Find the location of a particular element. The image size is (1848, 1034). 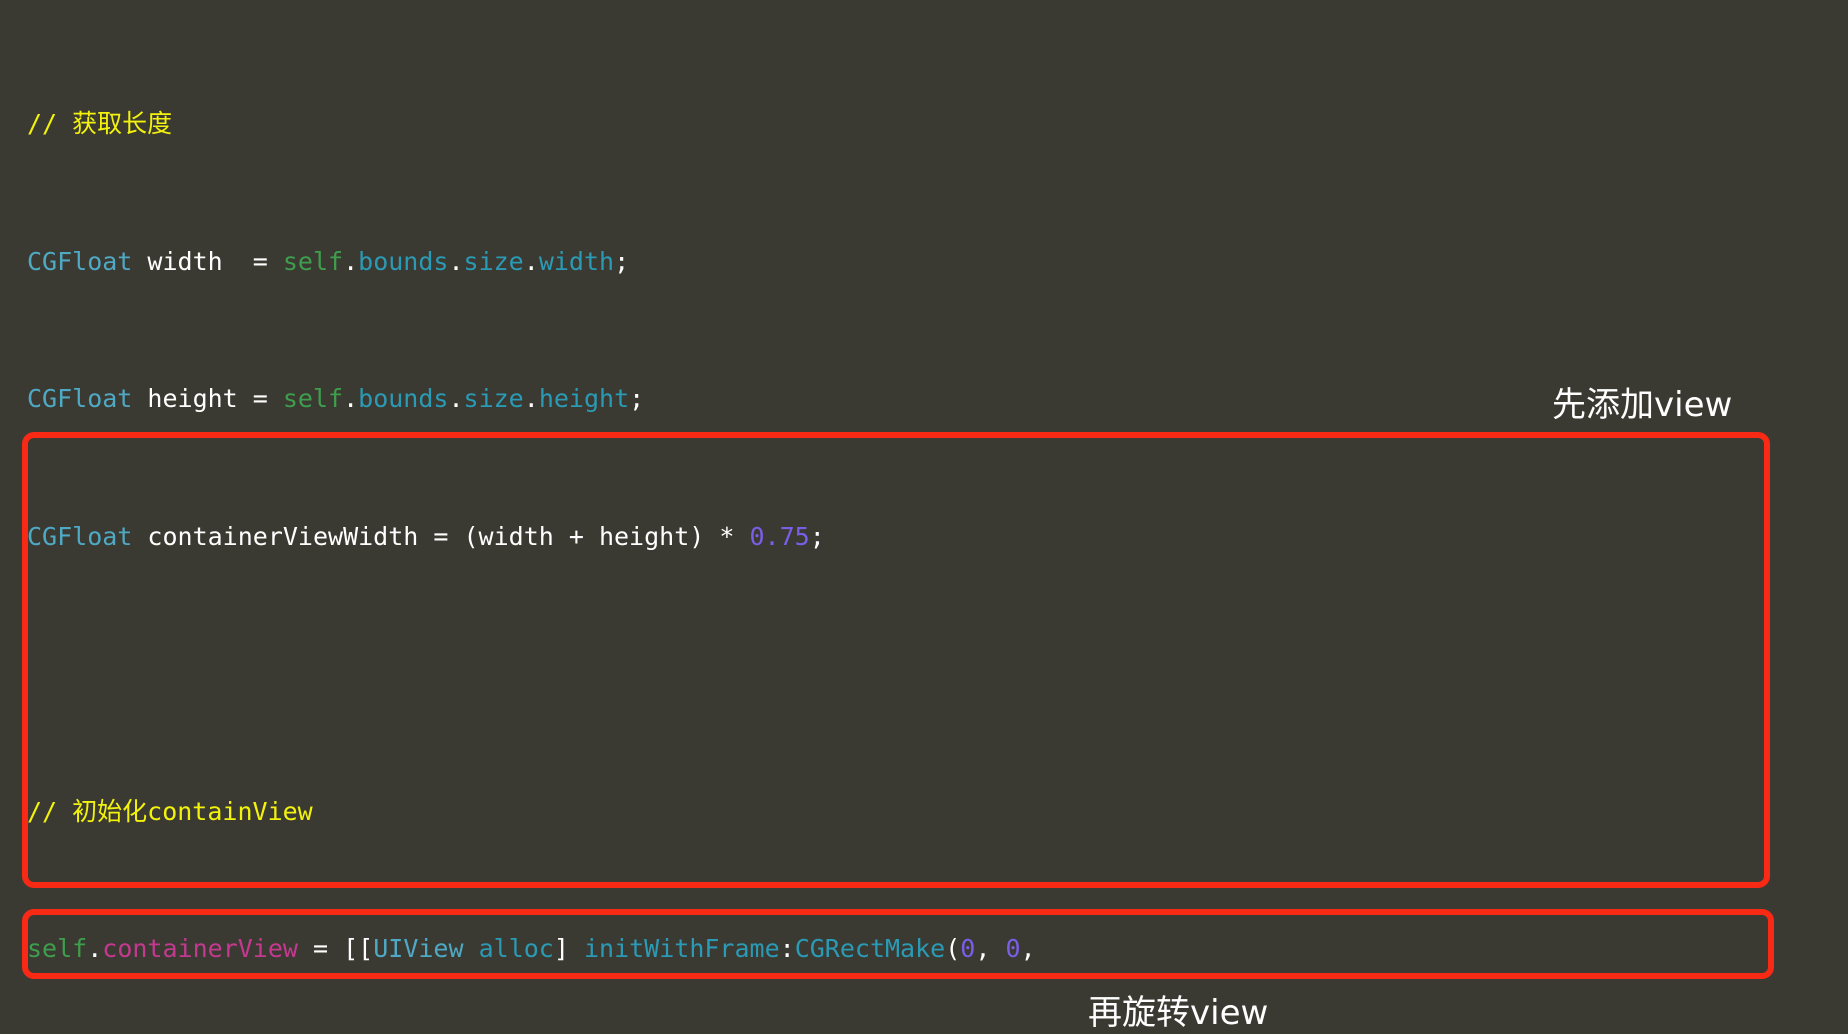

token-property: width is located at coordinates (576, 261).